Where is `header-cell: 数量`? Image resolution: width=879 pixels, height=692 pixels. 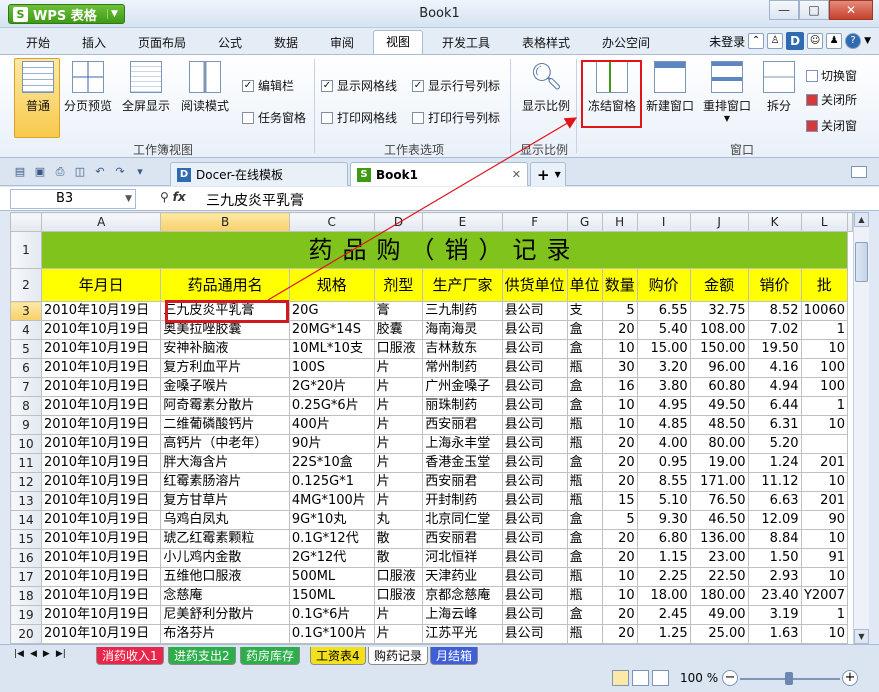 header-cell: 数量 is located at coordinates (619, 285).